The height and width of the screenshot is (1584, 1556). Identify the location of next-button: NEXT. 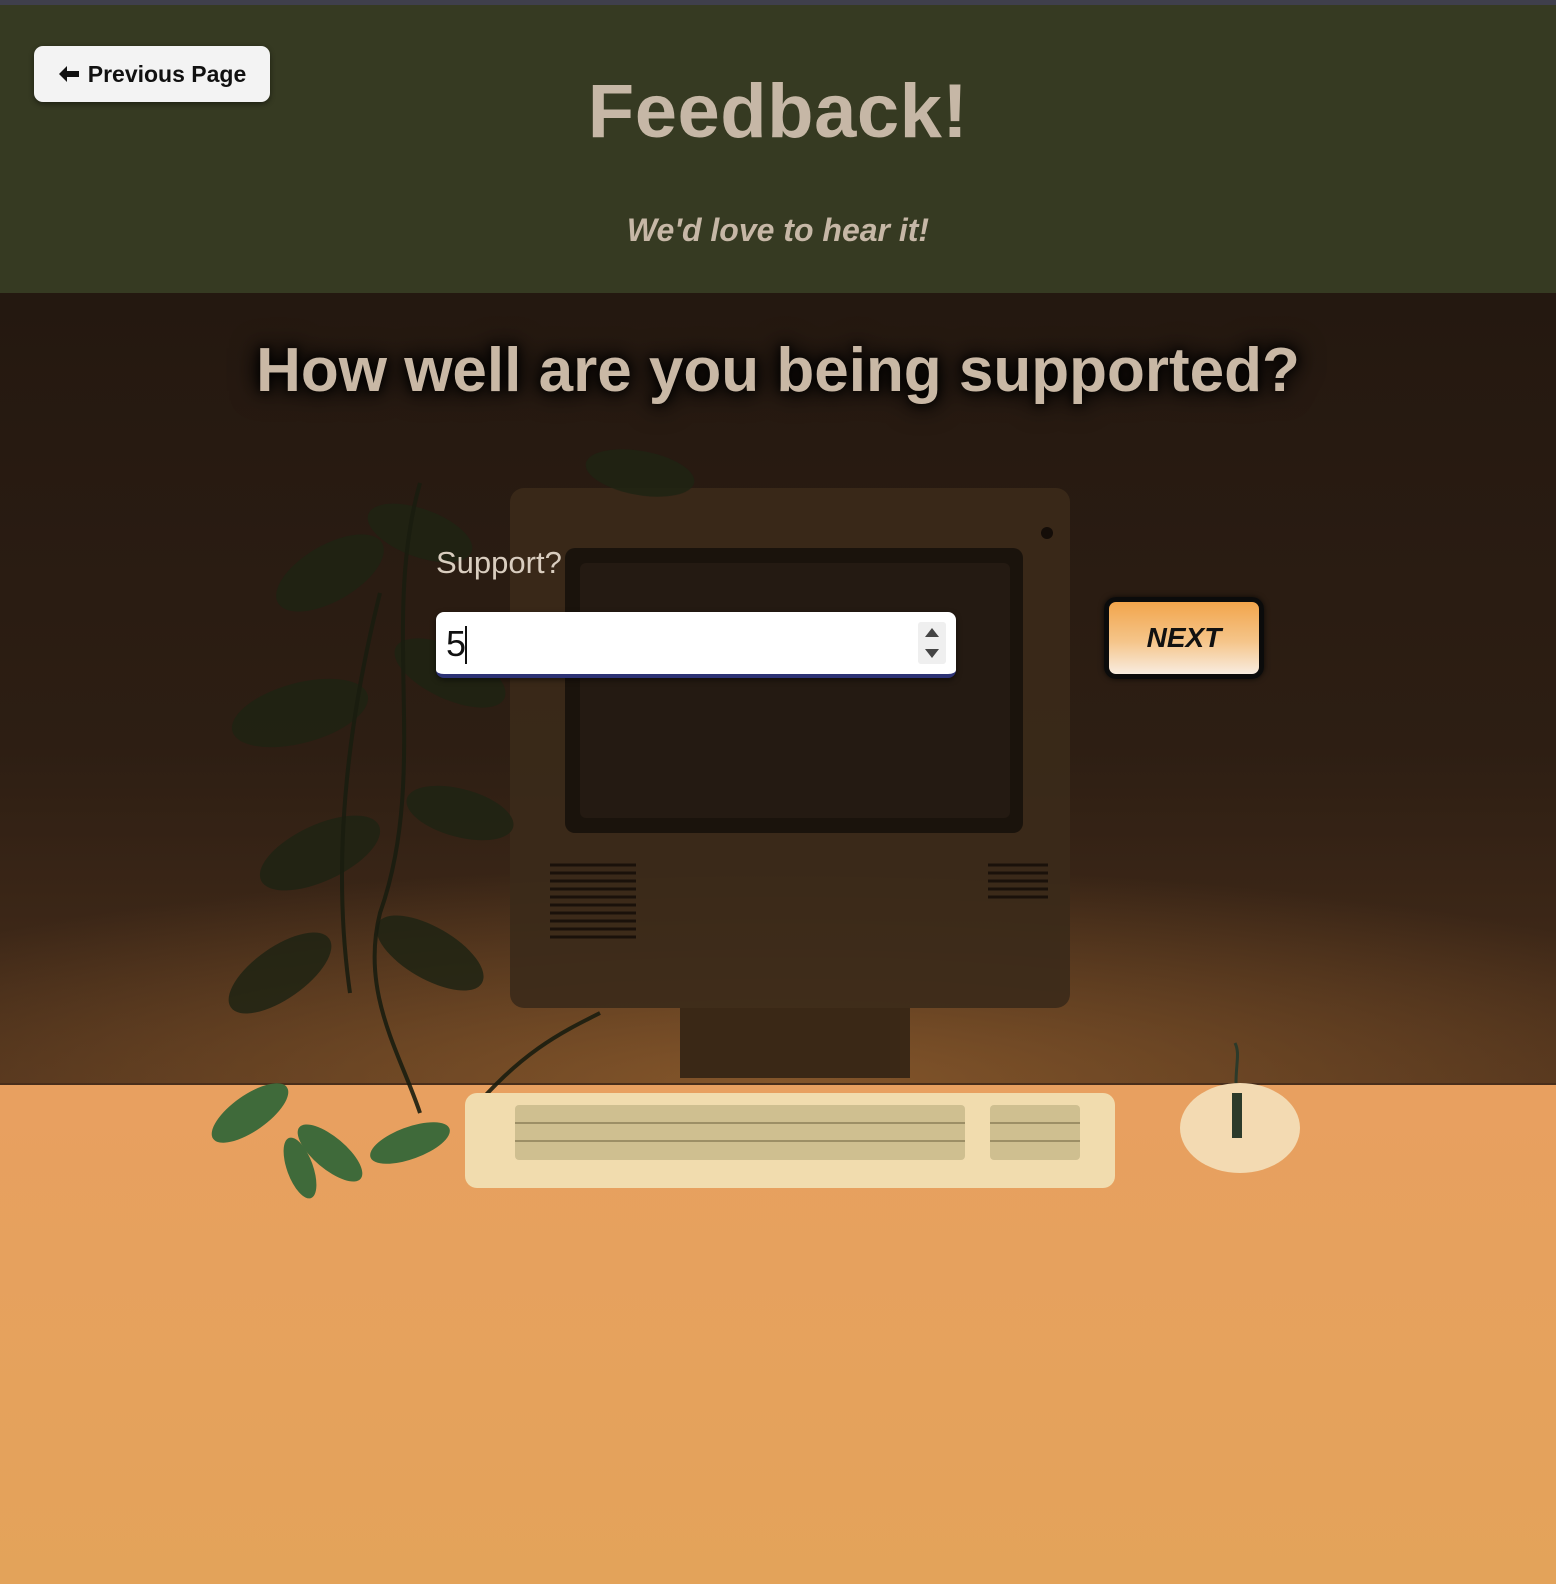
(1184, 638).